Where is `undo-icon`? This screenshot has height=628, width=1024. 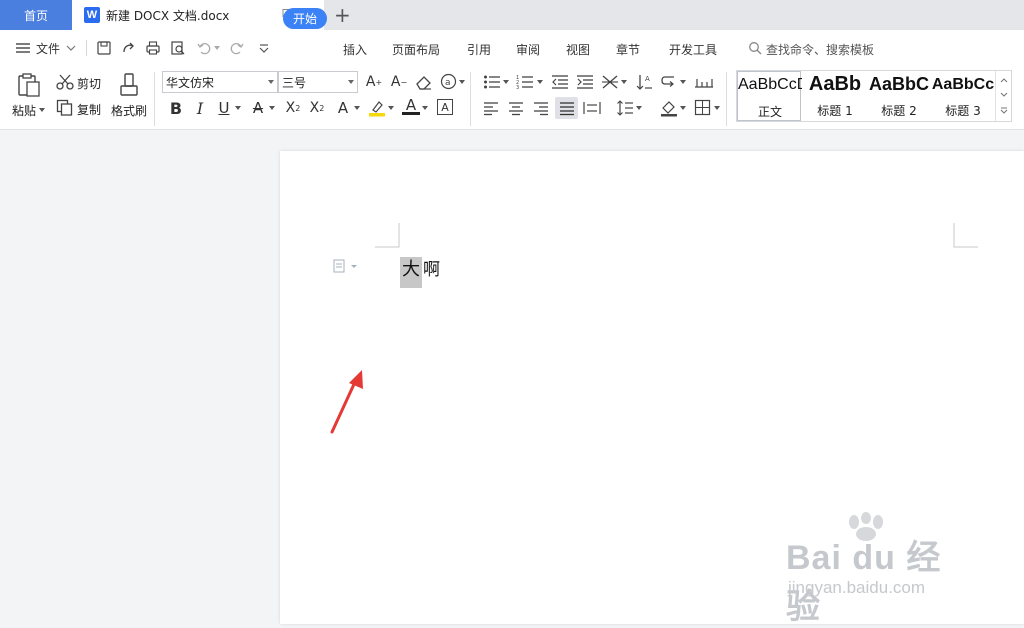
undo-icon is located at coordinates (204, 48).